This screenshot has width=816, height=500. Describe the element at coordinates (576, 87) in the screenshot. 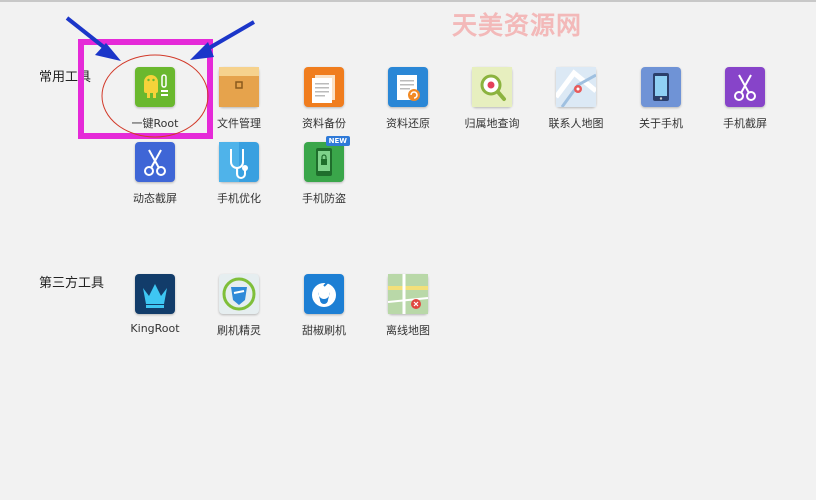

I see `map-pin-icon` at that location.